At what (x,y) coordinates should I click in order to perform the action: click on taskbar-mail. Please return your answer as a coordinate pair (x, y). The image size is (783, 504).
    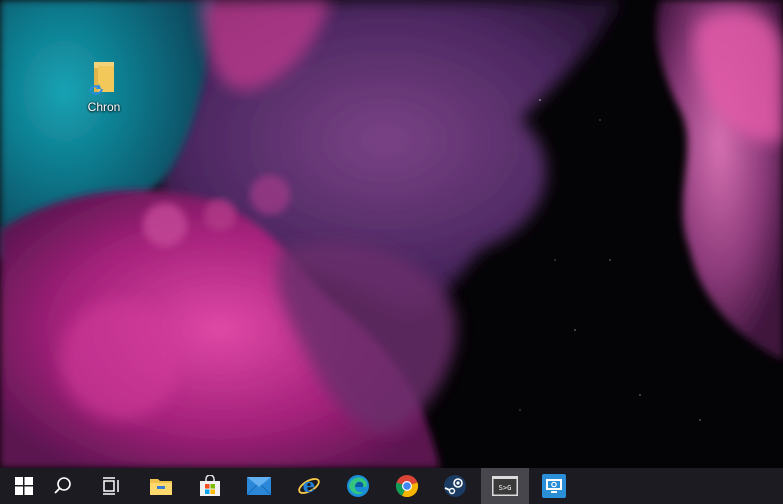
    Looking at the image, I should click on (259, 486).